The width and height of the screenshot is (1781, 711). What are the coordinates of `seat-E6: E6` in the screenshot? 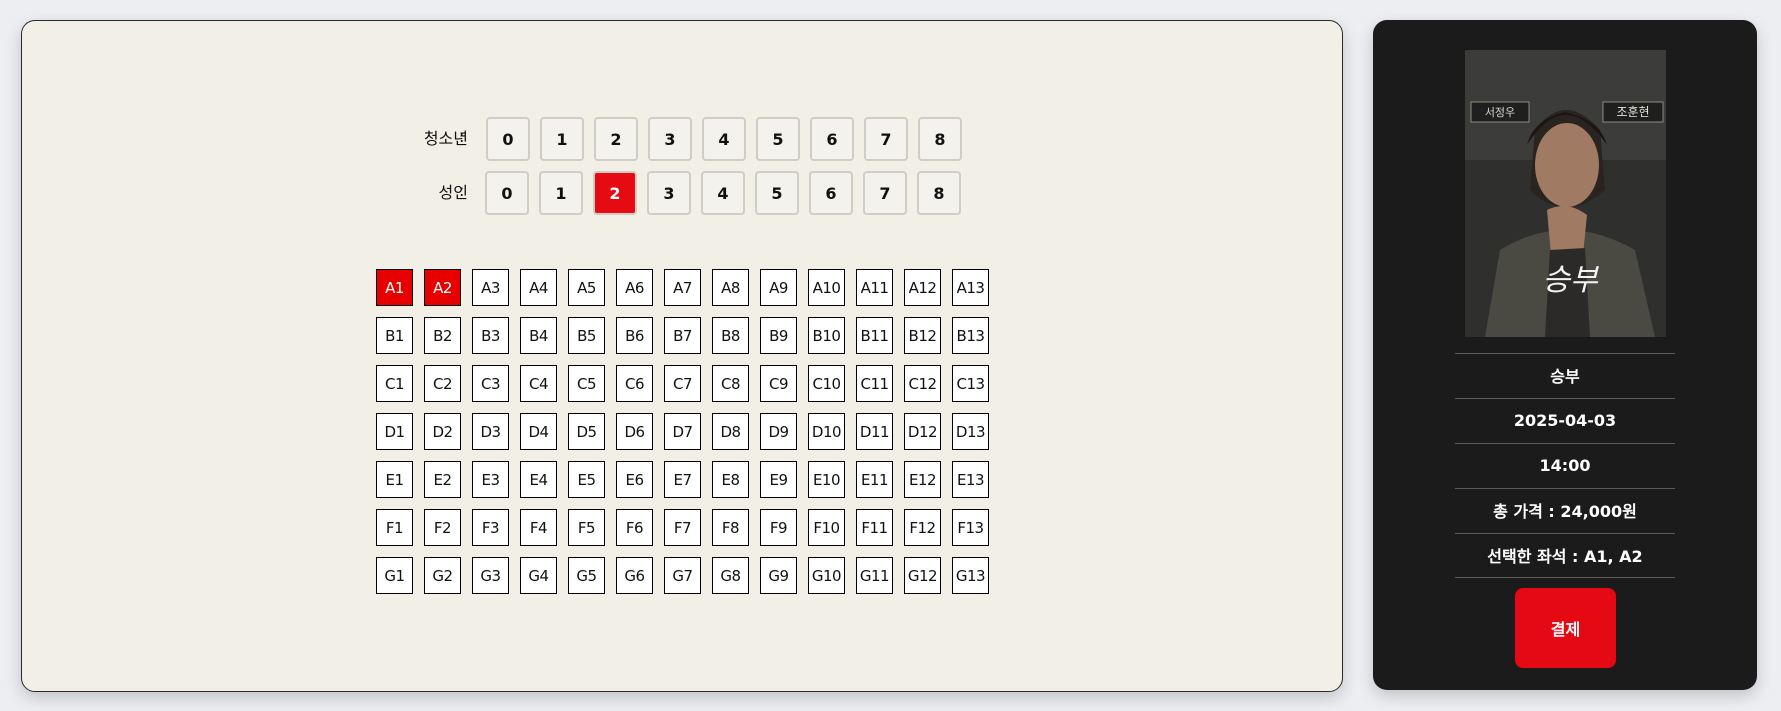 It's located at (634, 479).